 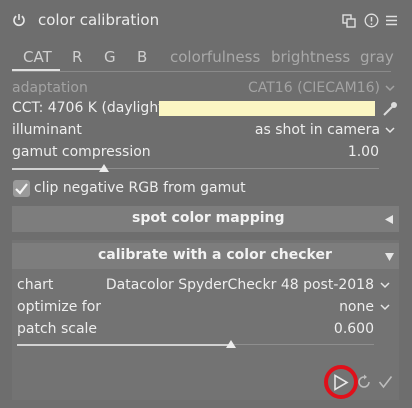 I want to click on presets-icon, so click(x=371, y=20).